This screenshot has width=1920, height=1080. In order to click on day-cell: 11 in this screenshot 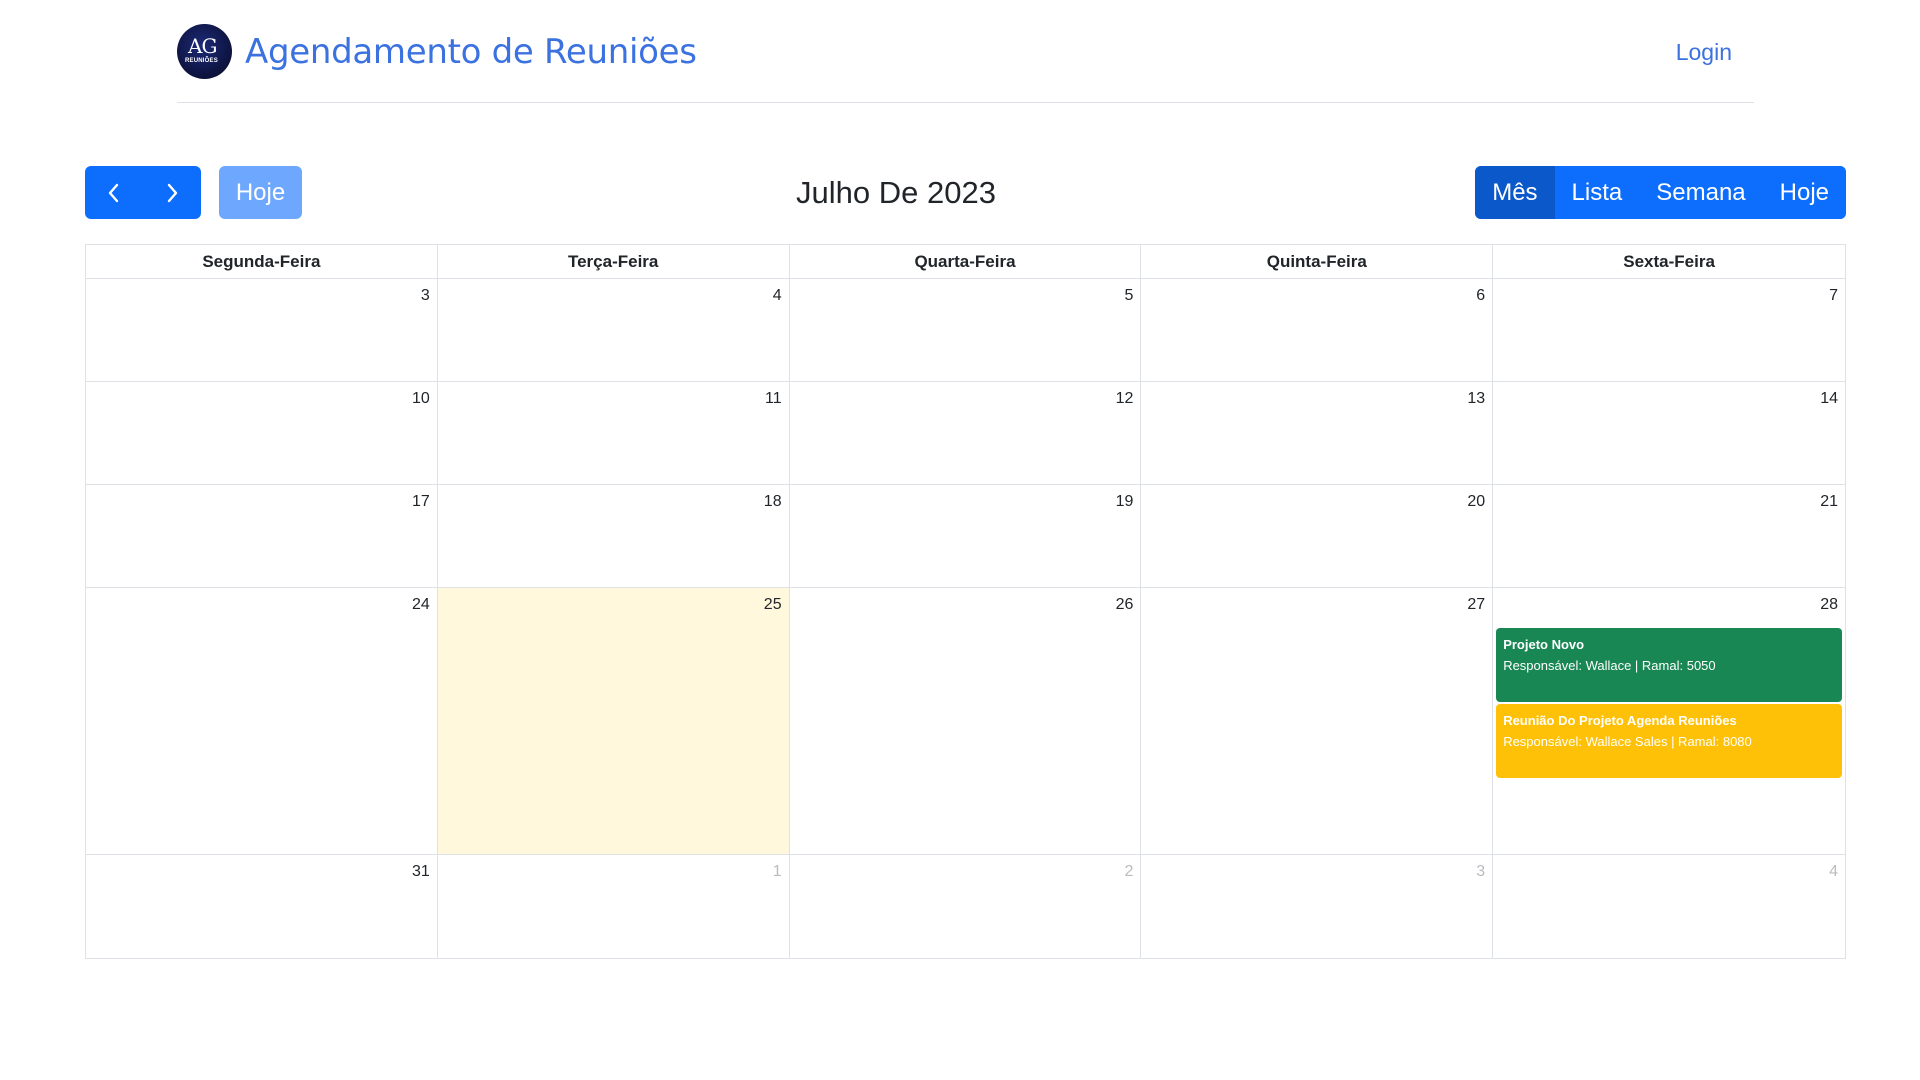, I will do `click(614, 433)`.